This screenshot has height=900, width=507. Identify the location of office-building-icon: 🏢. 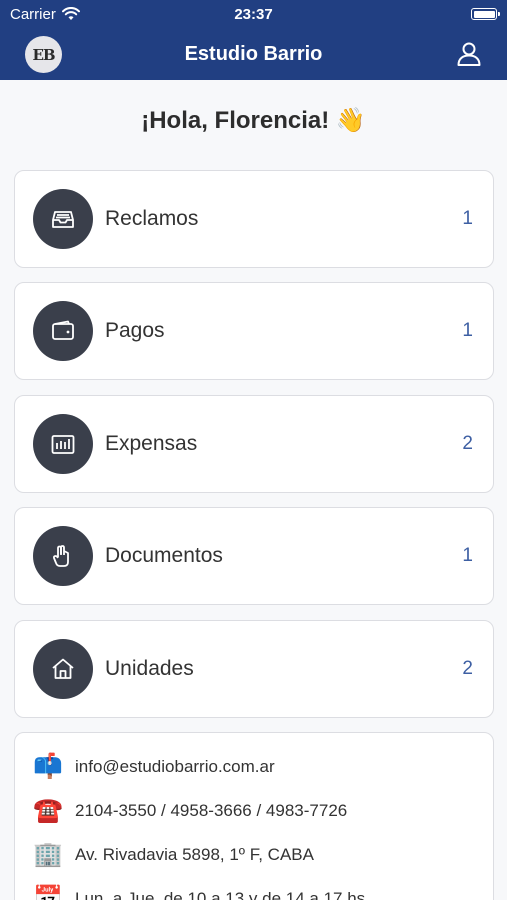
(48, 854).